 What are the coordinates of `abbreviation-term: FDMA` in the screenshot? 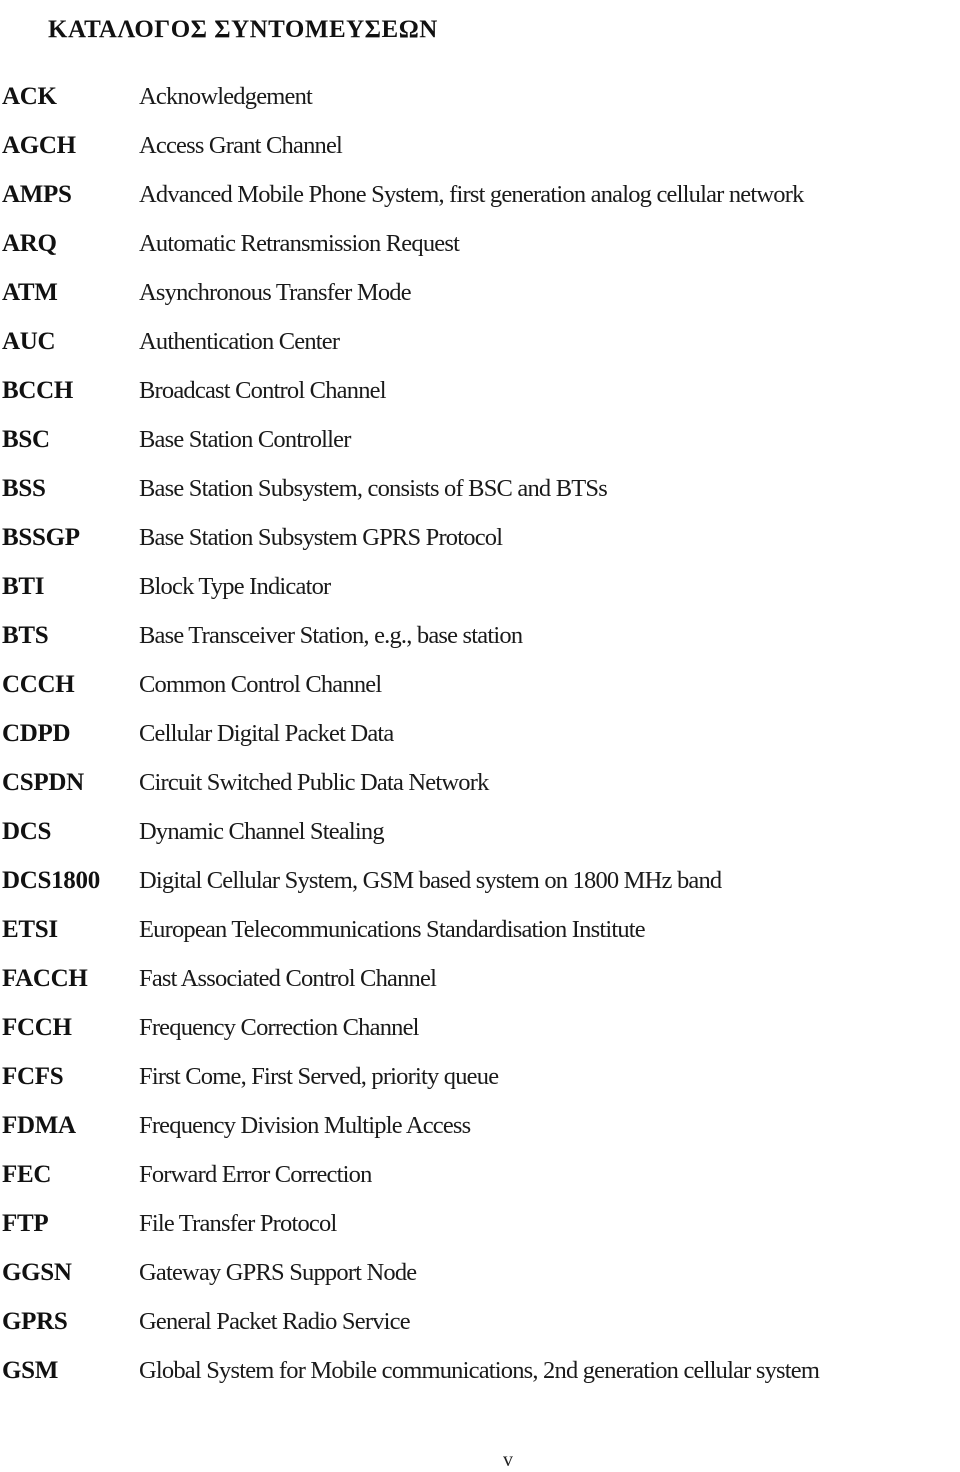 It's located at (39, 1125).